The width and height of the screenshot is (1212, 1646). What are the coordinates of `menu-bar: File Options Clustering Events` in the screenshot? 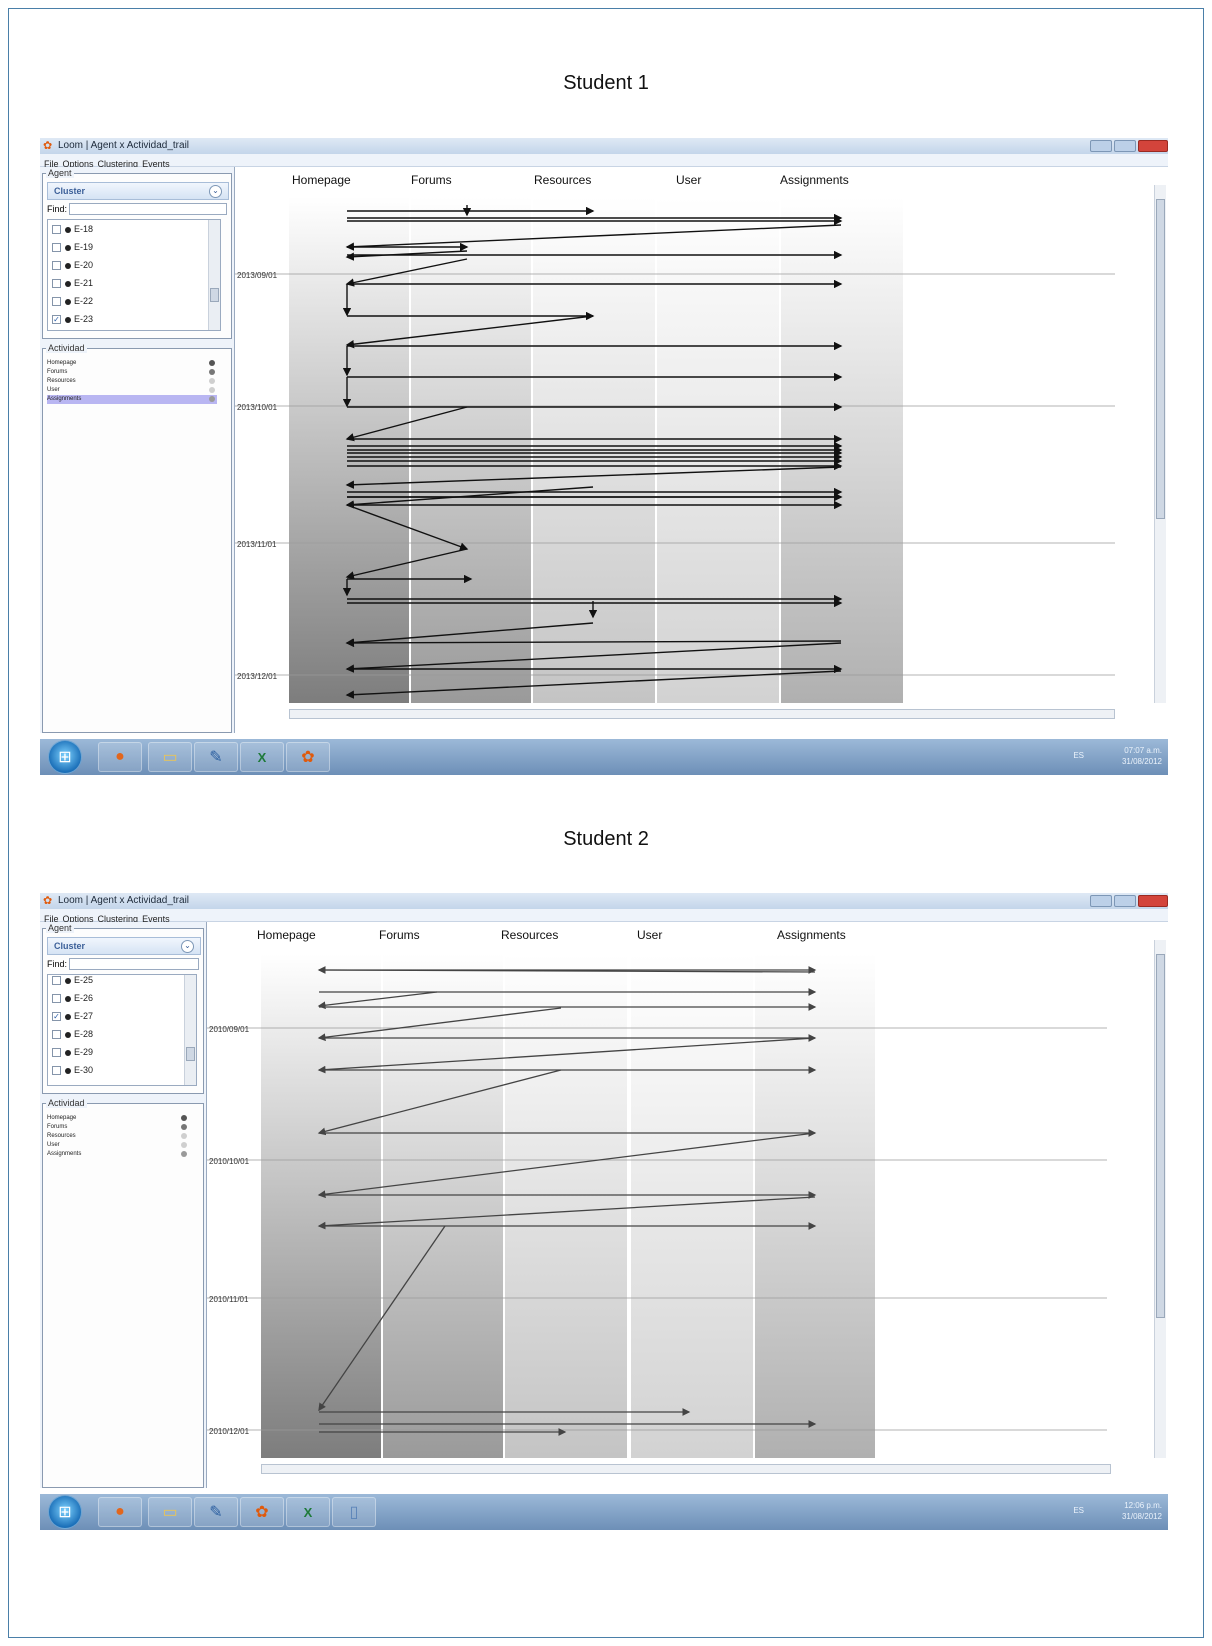 It's located at (604, 161).